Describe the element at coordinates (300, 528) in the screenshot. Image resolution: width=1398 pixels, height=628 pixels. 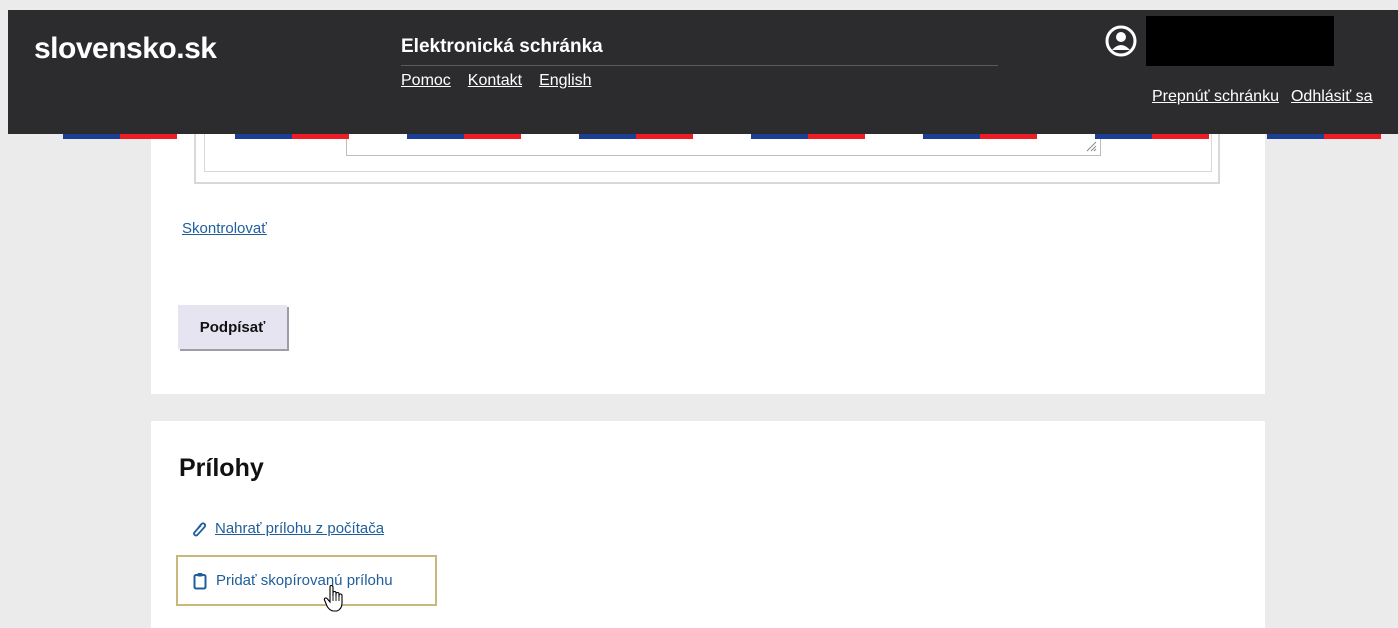
I see `upload-attachment-label: Nahrať prílohu z počítača` at that location.